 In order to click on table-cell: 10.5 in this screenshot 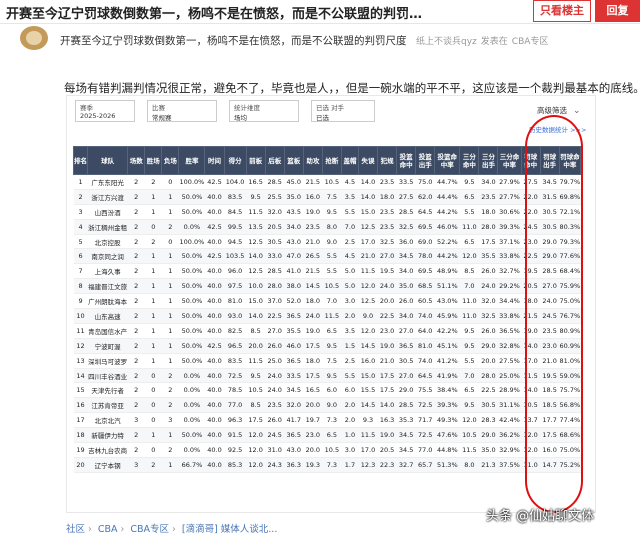, I will do `click(469, 435)`.